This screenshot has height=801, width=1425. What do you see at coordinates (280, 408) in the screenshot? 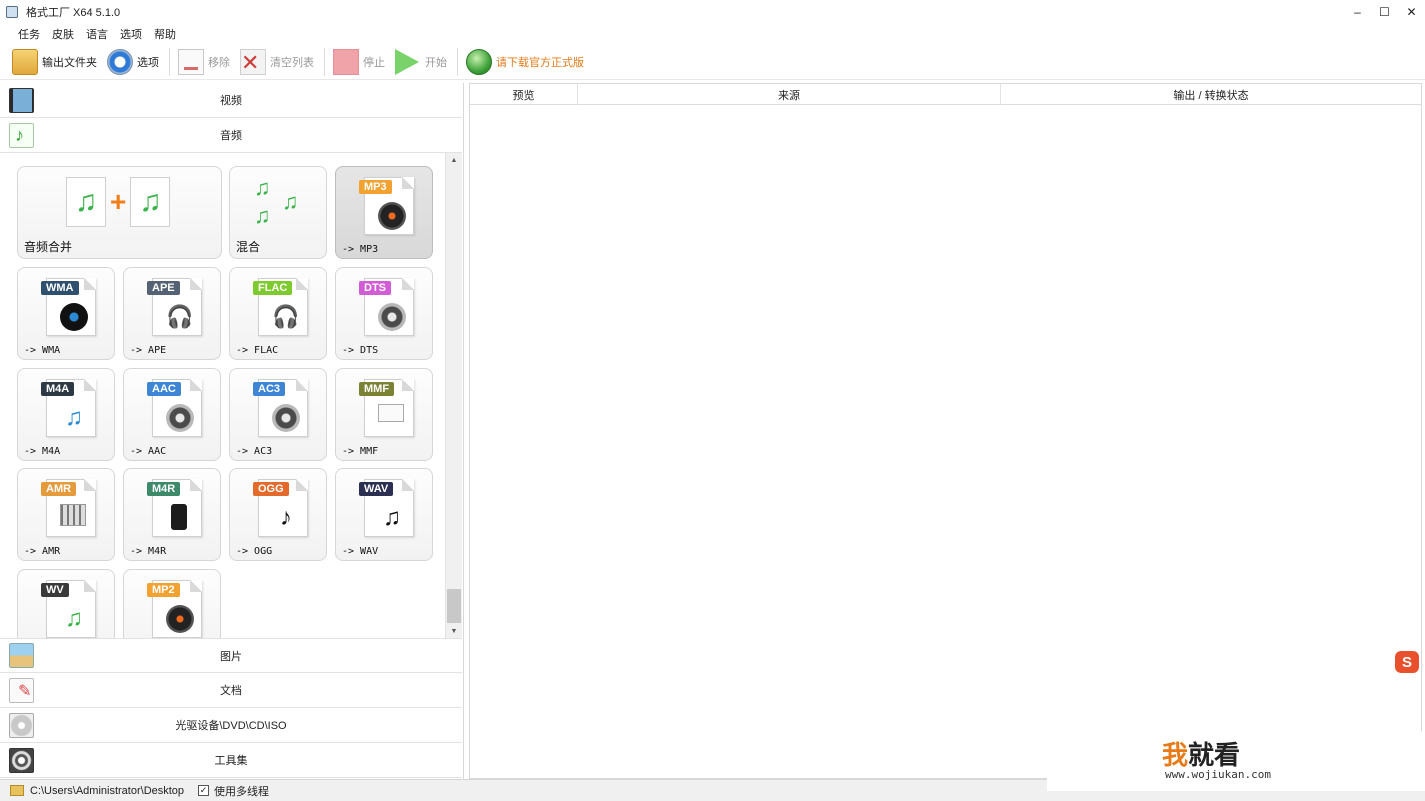
I see `ac3-file-icon: AC3` at bounding box center [280, 408].